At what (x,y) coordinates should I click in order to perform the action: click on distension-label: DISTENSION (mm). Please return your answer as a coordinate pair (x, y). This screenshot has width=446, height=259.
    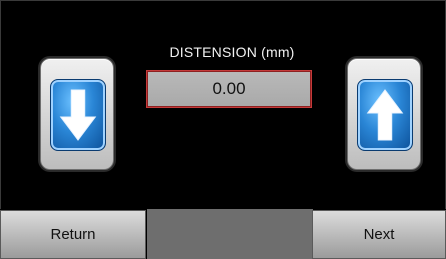
    Looking at the image, I should click on (232, 52).